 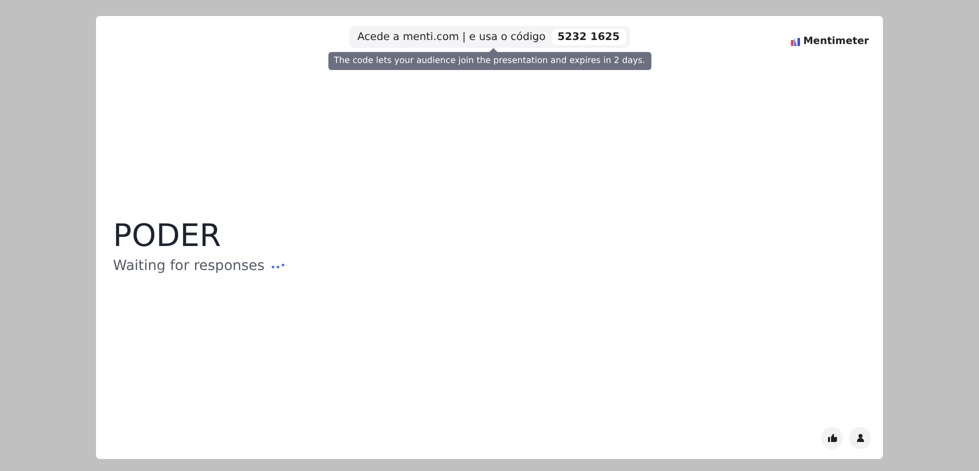 I want to click on thumbs-up-icon, so click(x=832, y=438).